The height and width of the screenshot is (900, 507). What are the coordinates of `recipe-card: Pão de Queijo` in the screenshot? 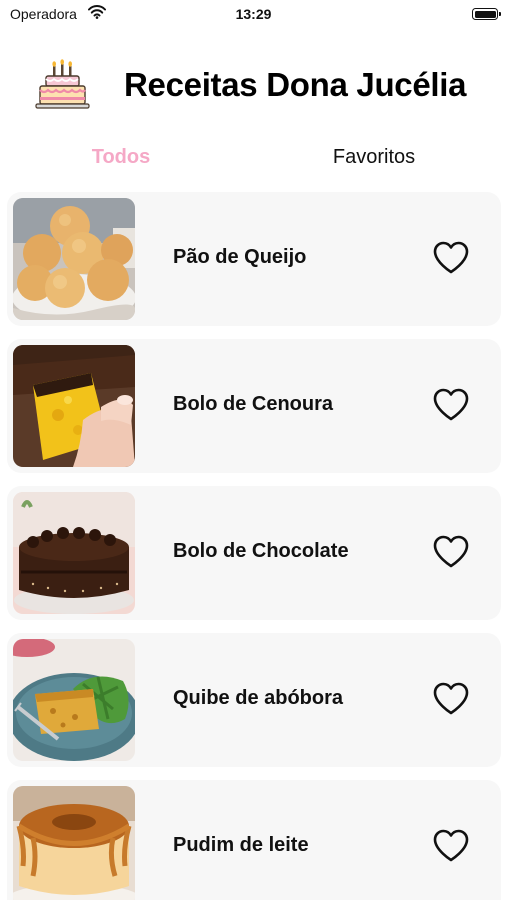 It's located at (254, 259).